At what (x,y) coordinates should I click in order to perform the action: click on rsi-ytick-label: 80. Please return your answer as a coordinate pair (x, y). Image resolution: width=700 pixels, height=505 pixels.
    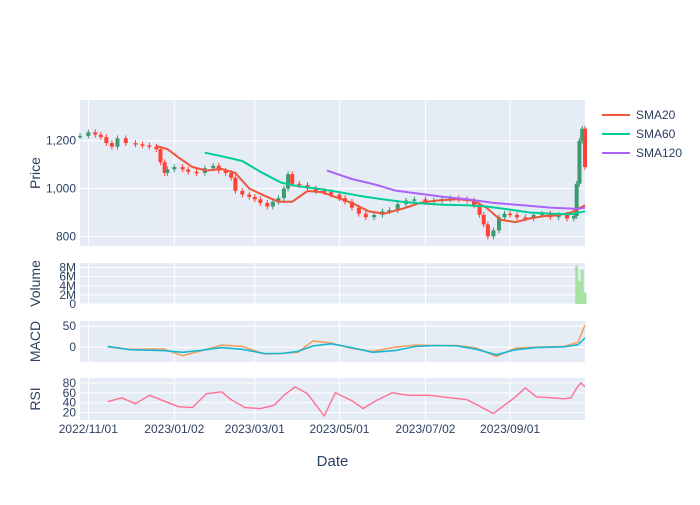
    Looking at the image, I should click on (70, 383).